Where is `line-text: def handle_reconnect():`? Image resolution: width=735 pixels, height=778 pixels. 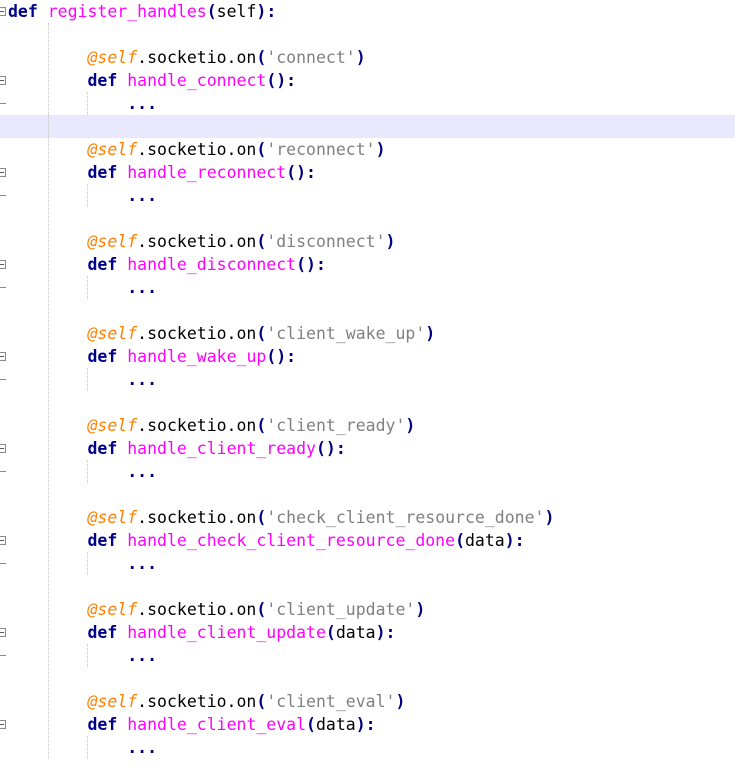
line-text: def handle_reconnect(): is located at coordinates (162, 172).